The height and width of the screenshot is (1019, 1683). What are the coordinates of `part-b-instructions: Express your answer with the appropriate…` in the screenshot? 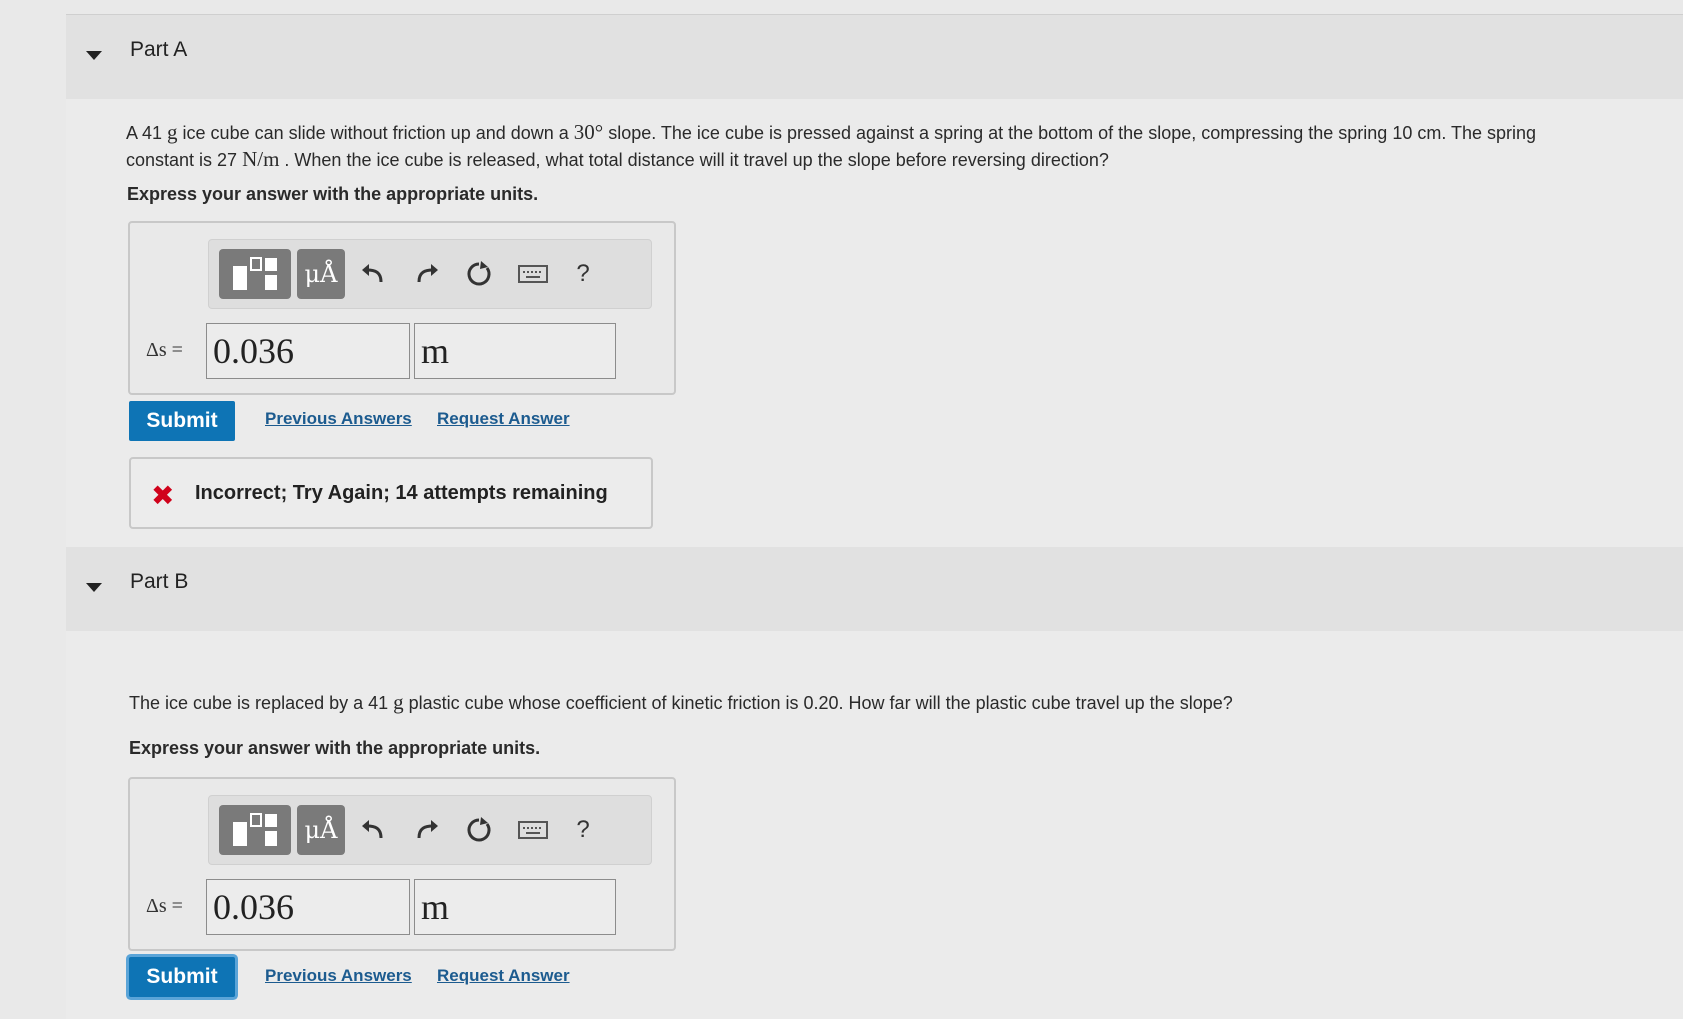 It's located at (335, 748).